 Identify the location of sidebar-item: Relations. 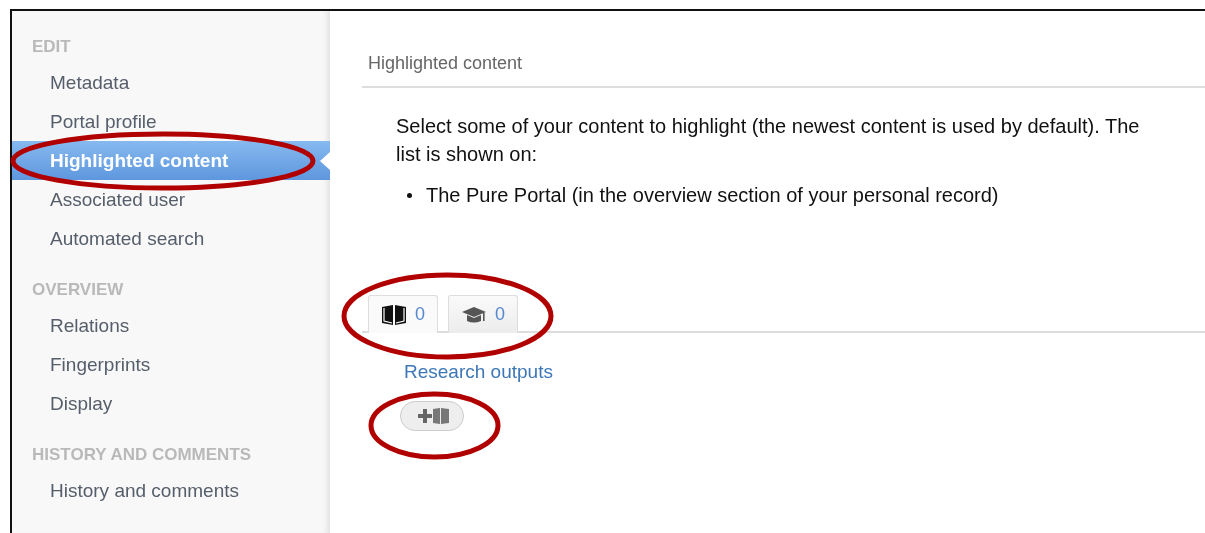
(171, 325).